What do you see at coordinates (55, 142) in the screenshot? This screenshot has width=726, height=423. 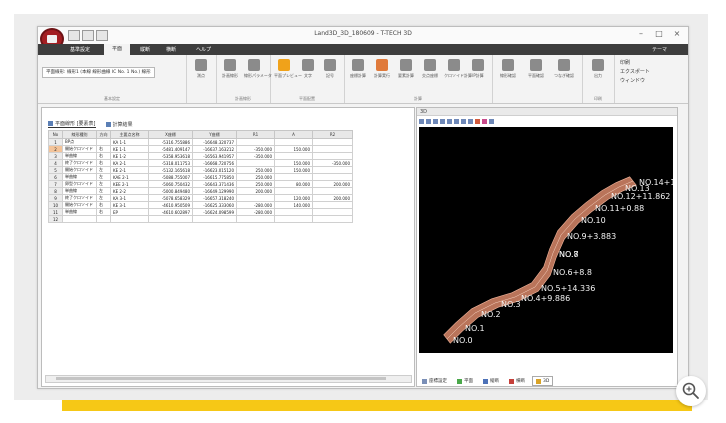 I see `table-cell: 1` at bounding box center [55, 142].